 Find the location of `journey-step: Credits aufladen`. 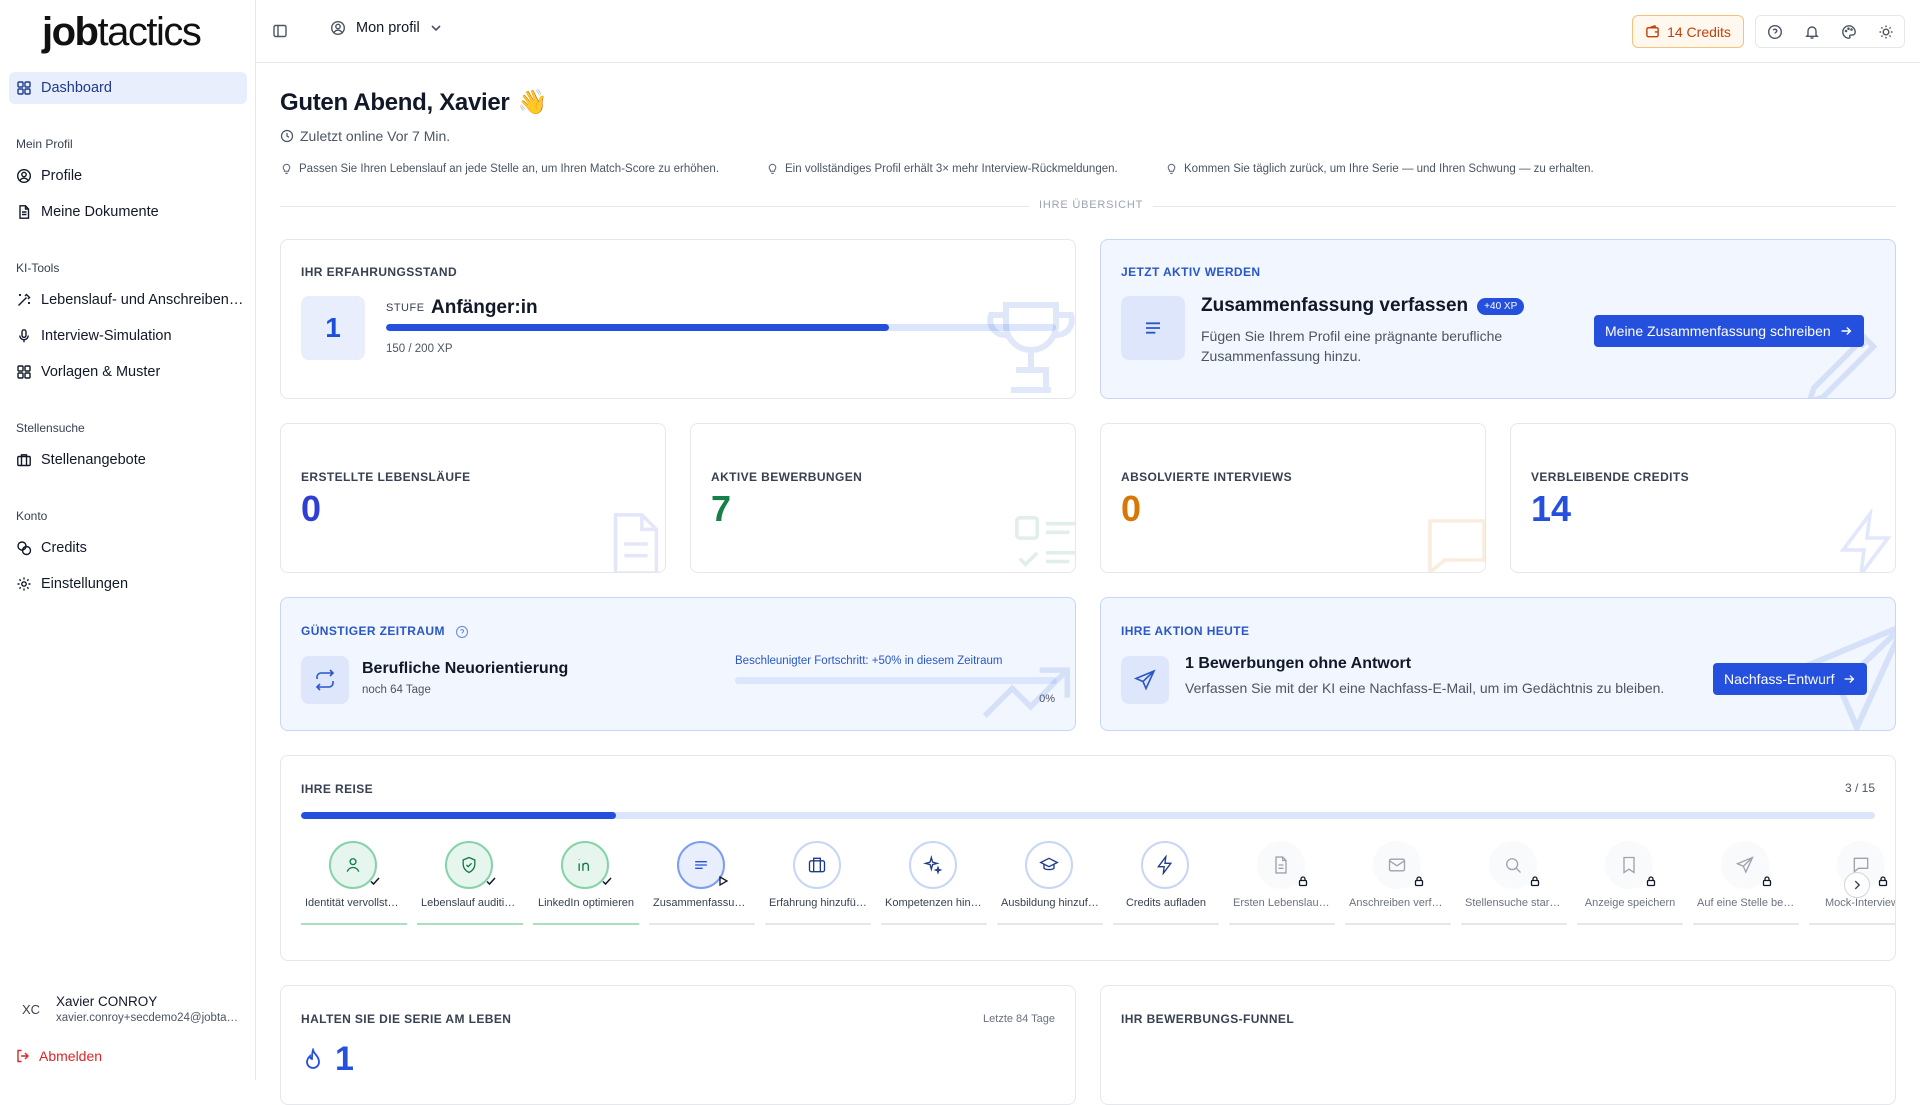

journey-step: Credits aufladen is located at coordinates (1166, 884).